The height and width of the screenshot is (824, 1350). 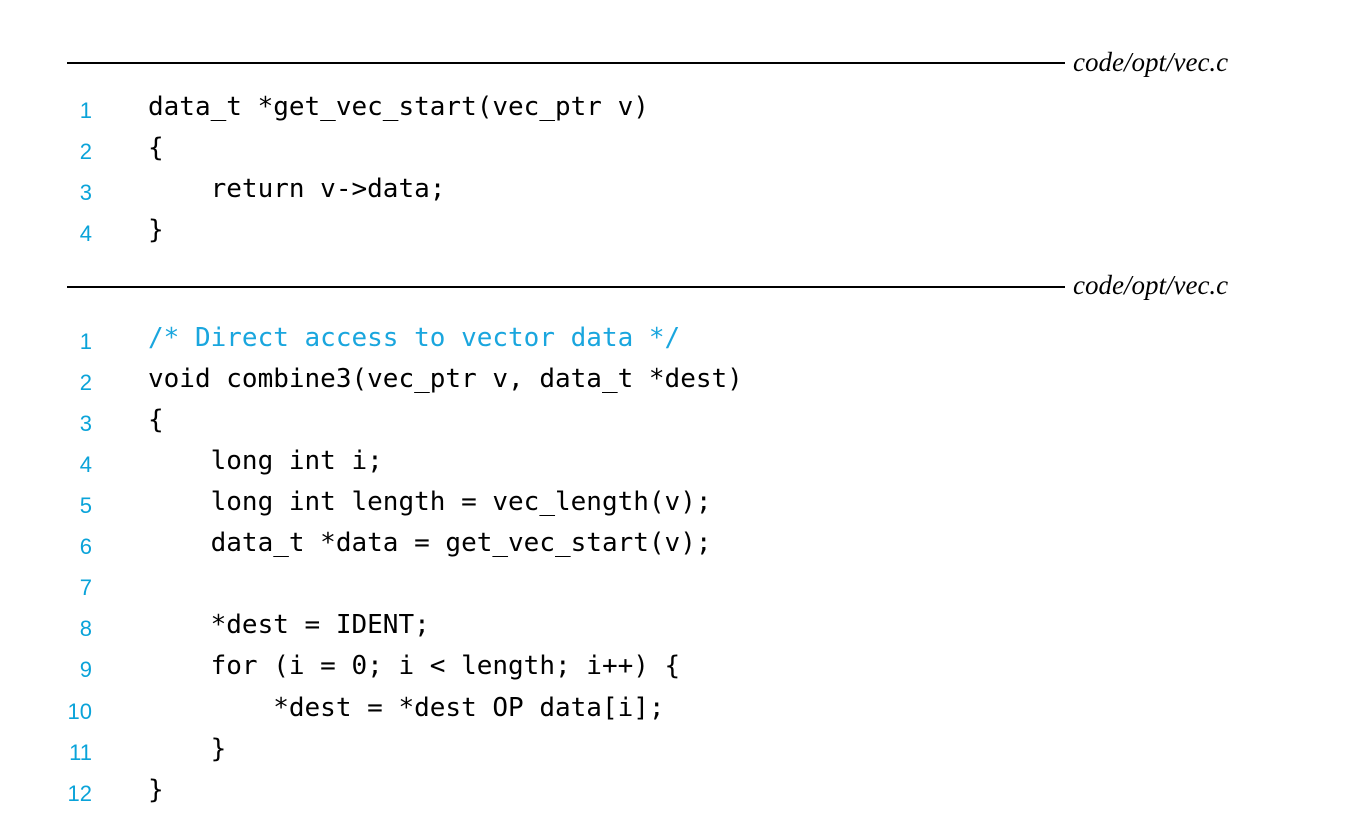 I want to click on code-line: 1 data_t *get_vec_start(vec_ptr v), so click(x=675, y=107).